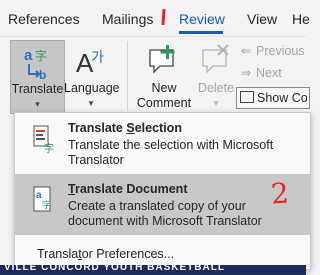 This screenshot has height=275, width=320. Describe the element at coordinates (262, 19) in the screenshot. I see `tab-view: View` at that location.